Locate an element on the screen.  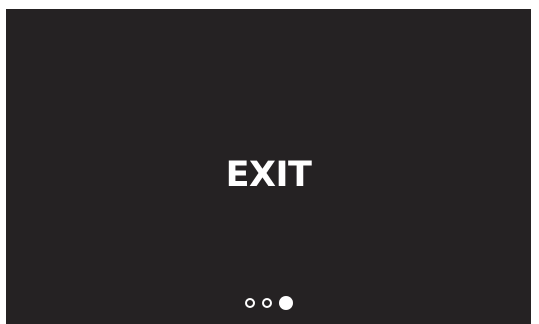
pagination-dots is located at coordinates (268, 303).